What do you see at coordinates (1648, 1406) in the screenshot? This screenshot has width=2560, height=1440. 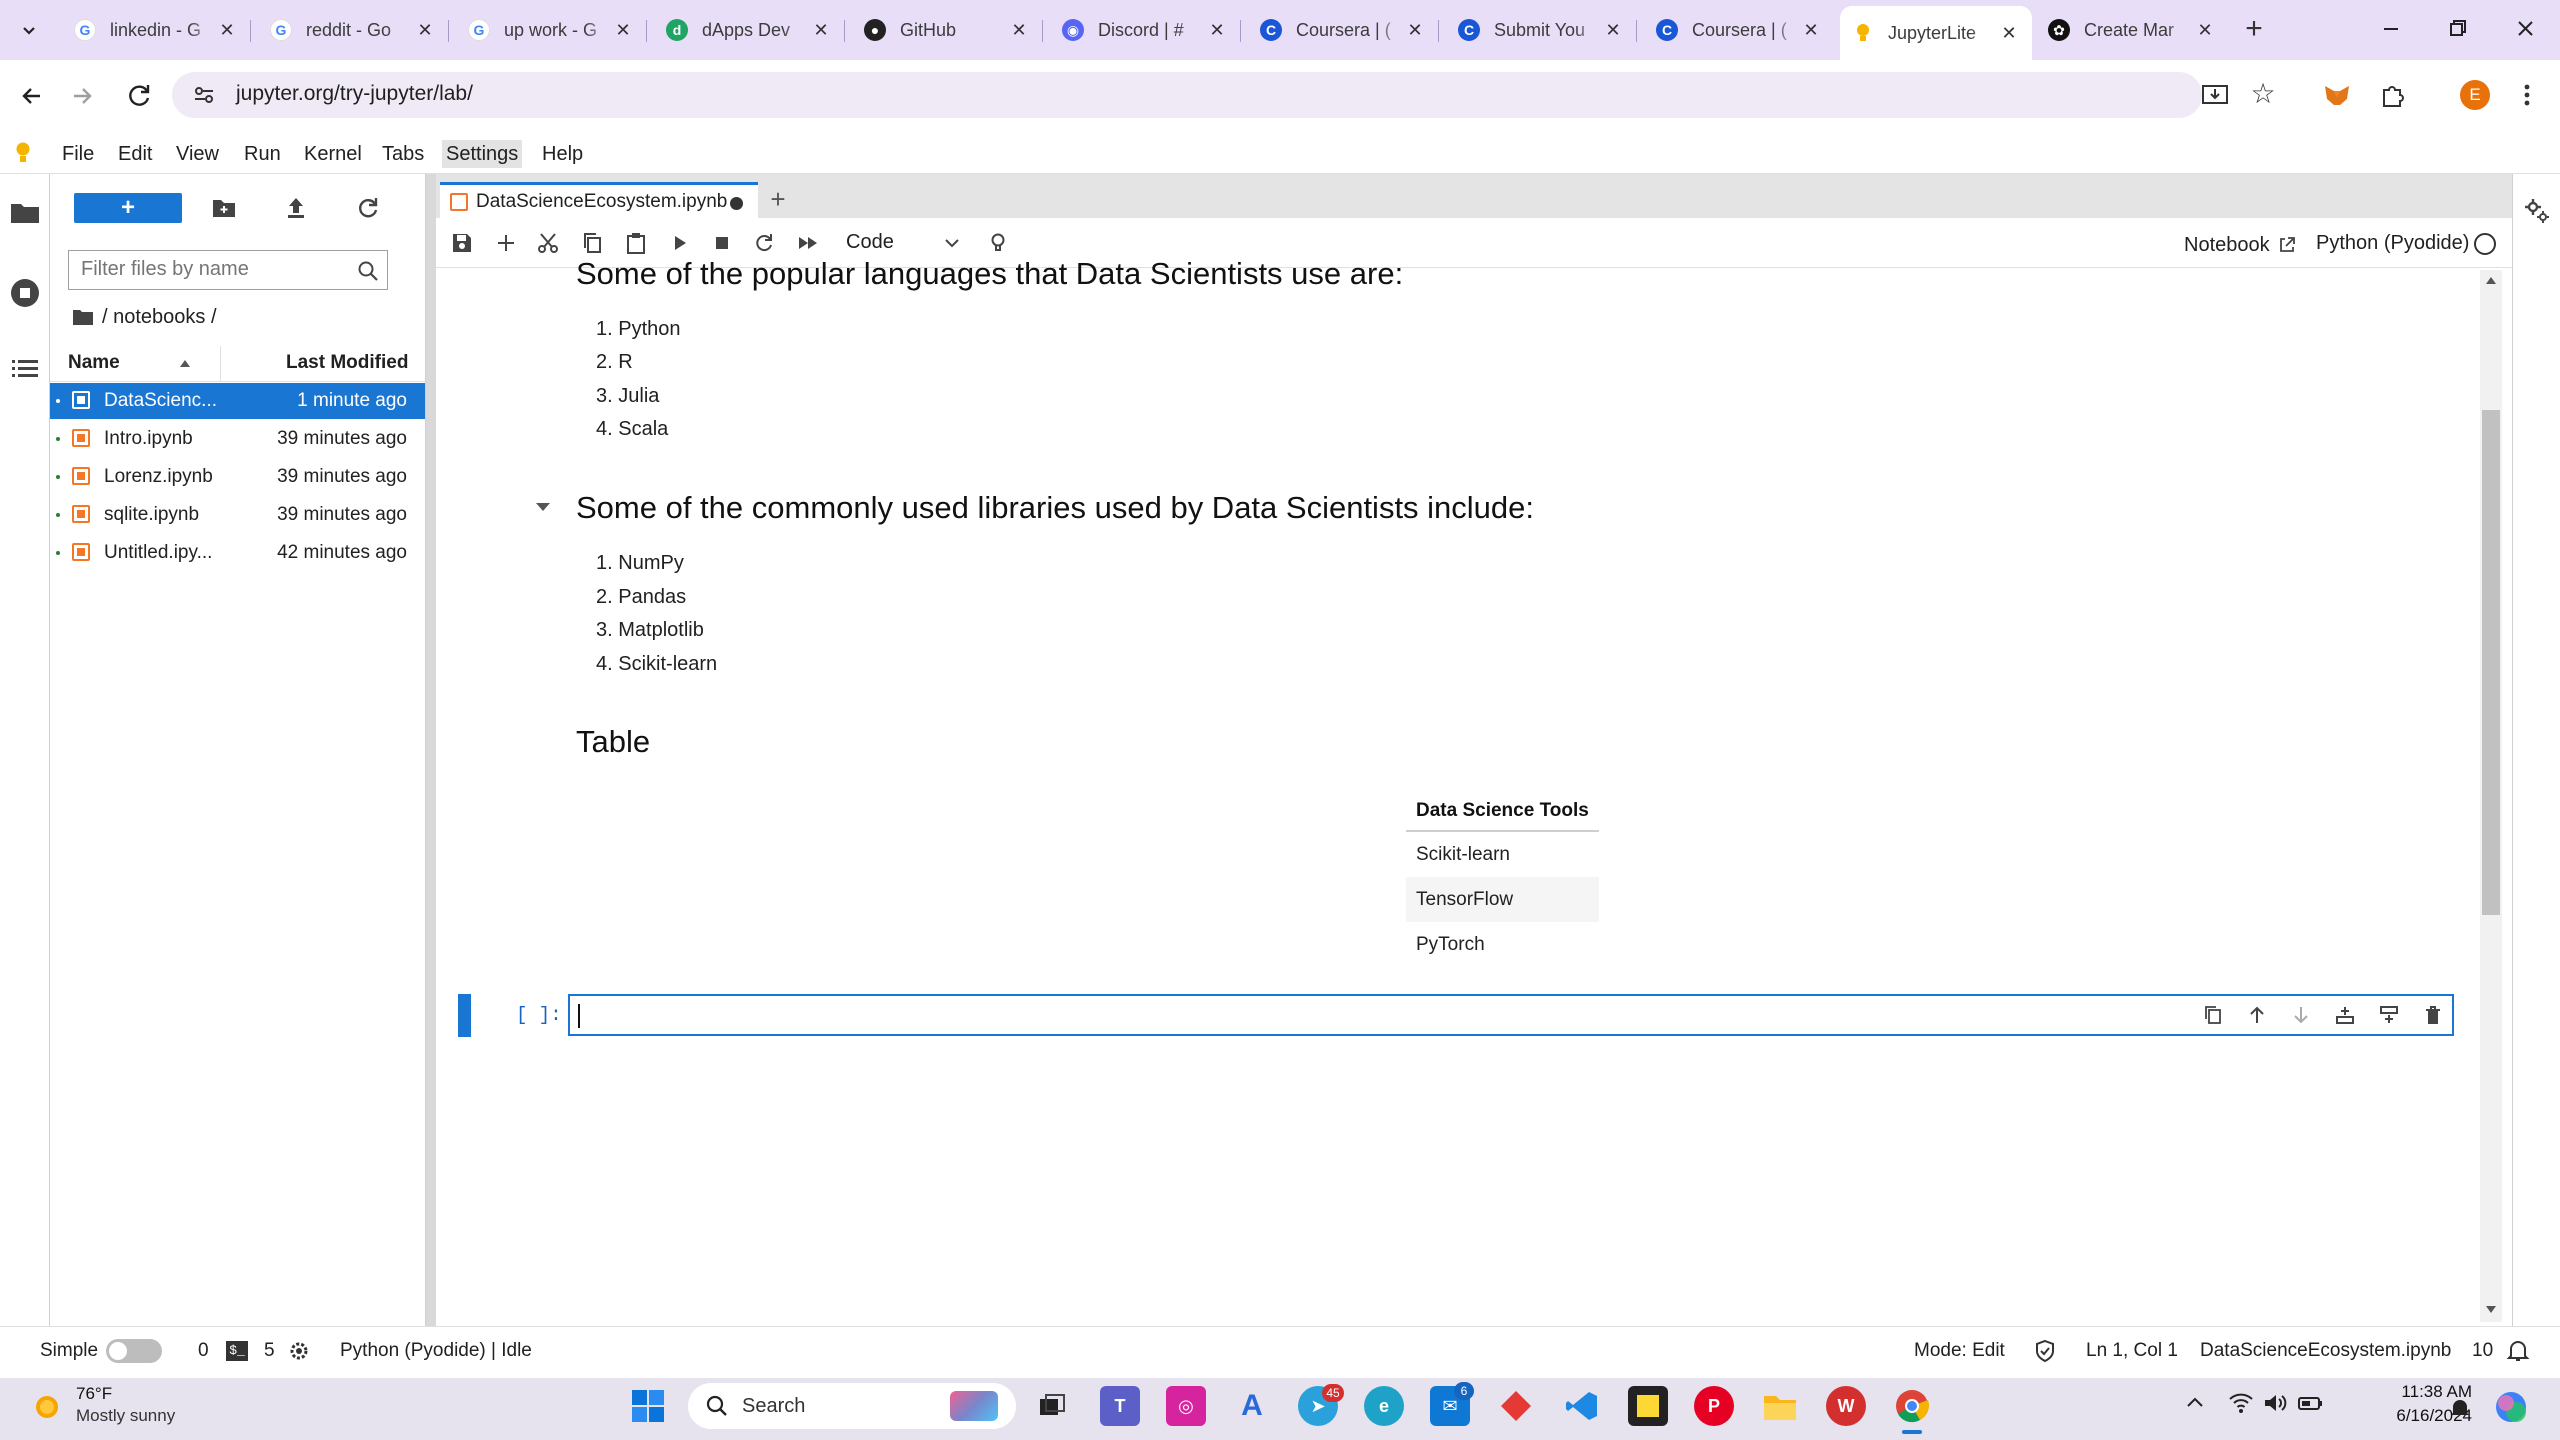 I see `sticky-notes-icon` at bounding box center [1648, 1406].